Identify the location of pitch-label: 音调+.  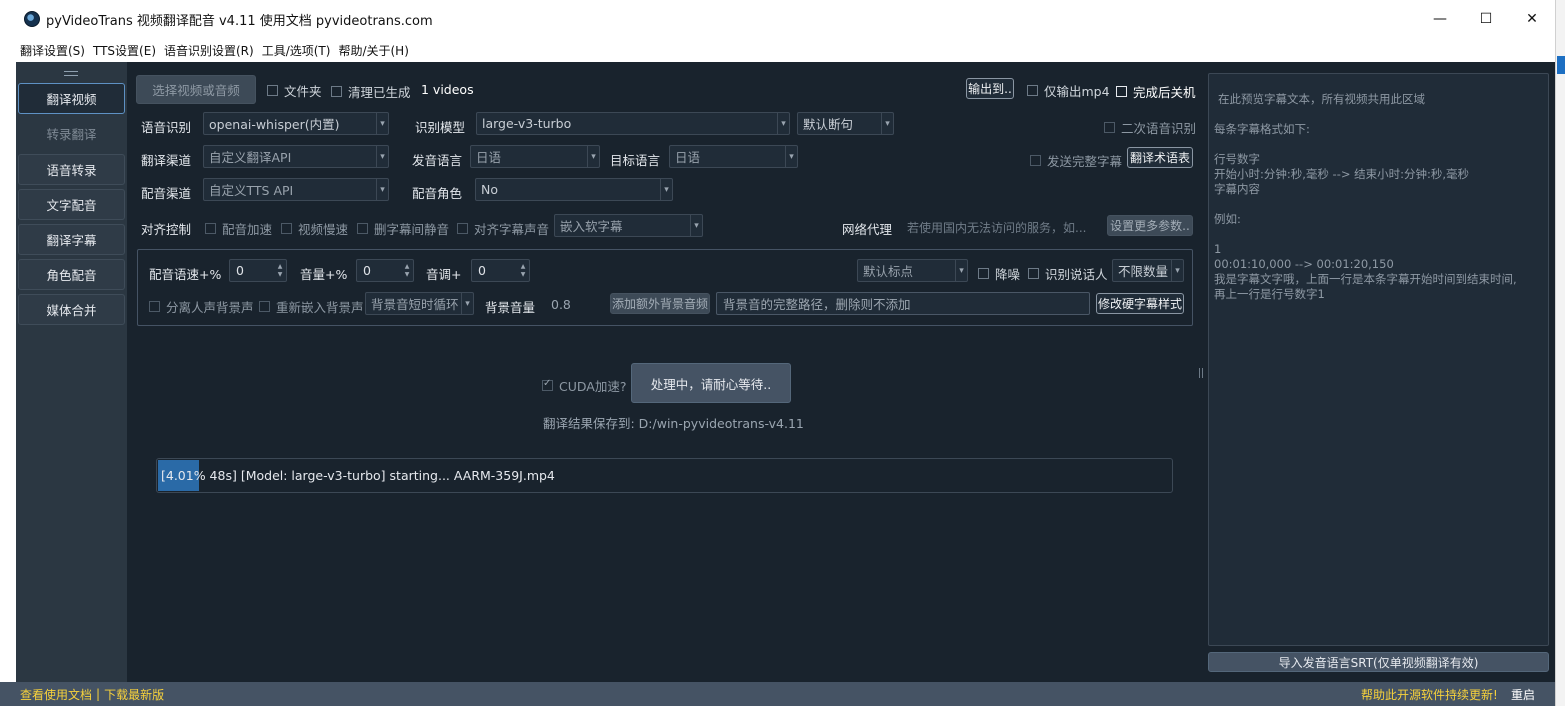
(444, 274).